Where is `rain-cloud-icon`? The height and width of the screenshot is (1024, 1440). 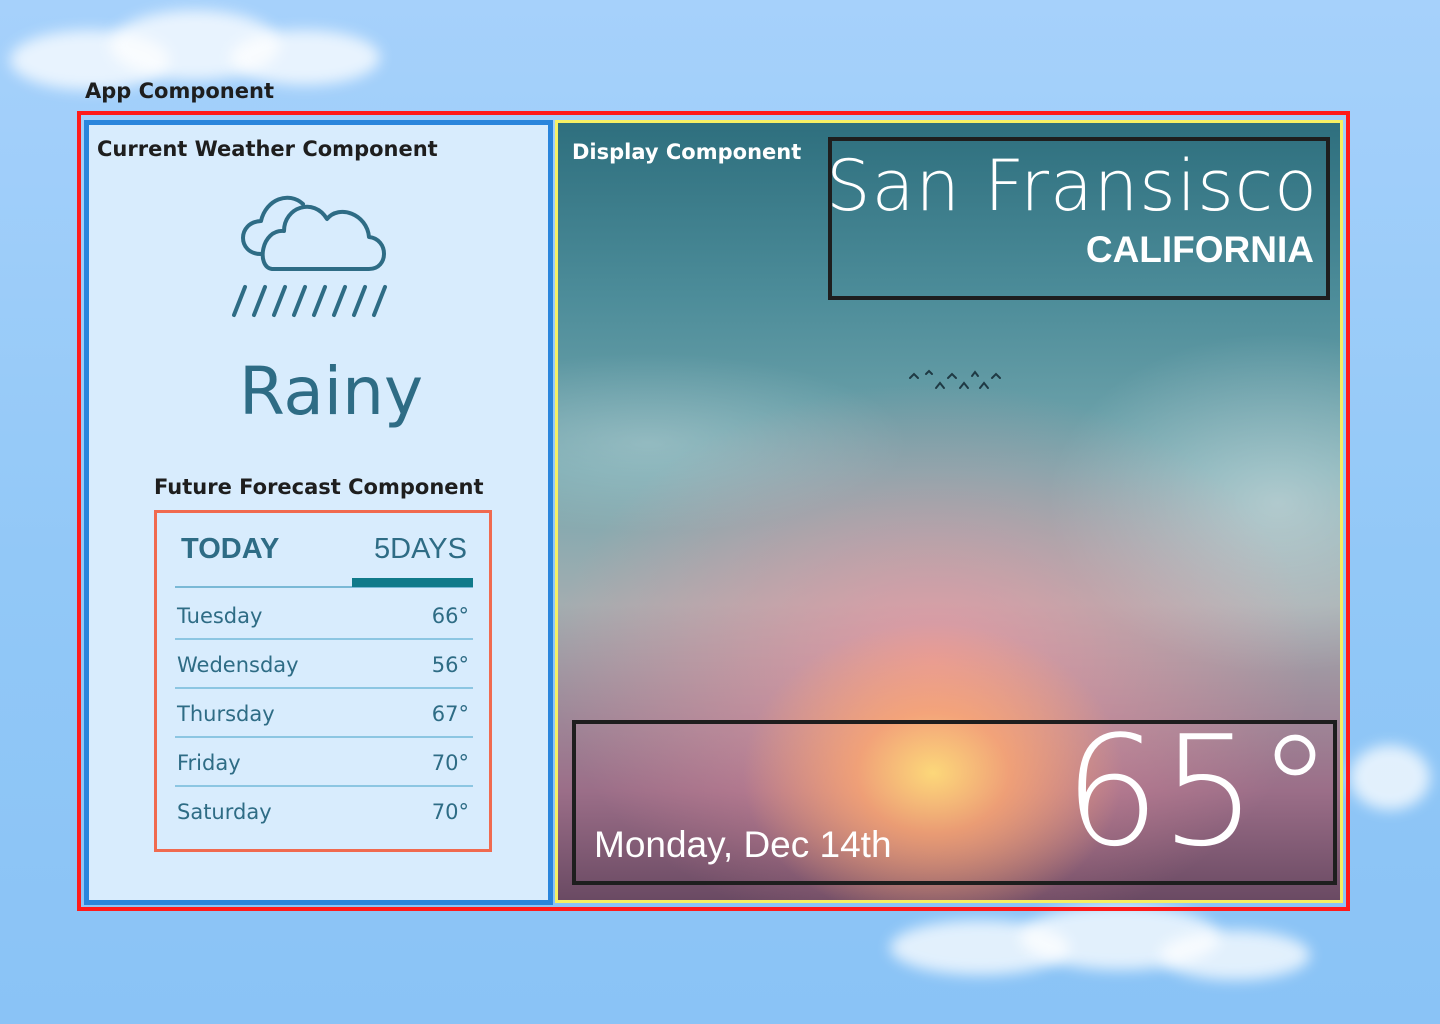
rain-cloud-icon is located at coordinates (309, 256).